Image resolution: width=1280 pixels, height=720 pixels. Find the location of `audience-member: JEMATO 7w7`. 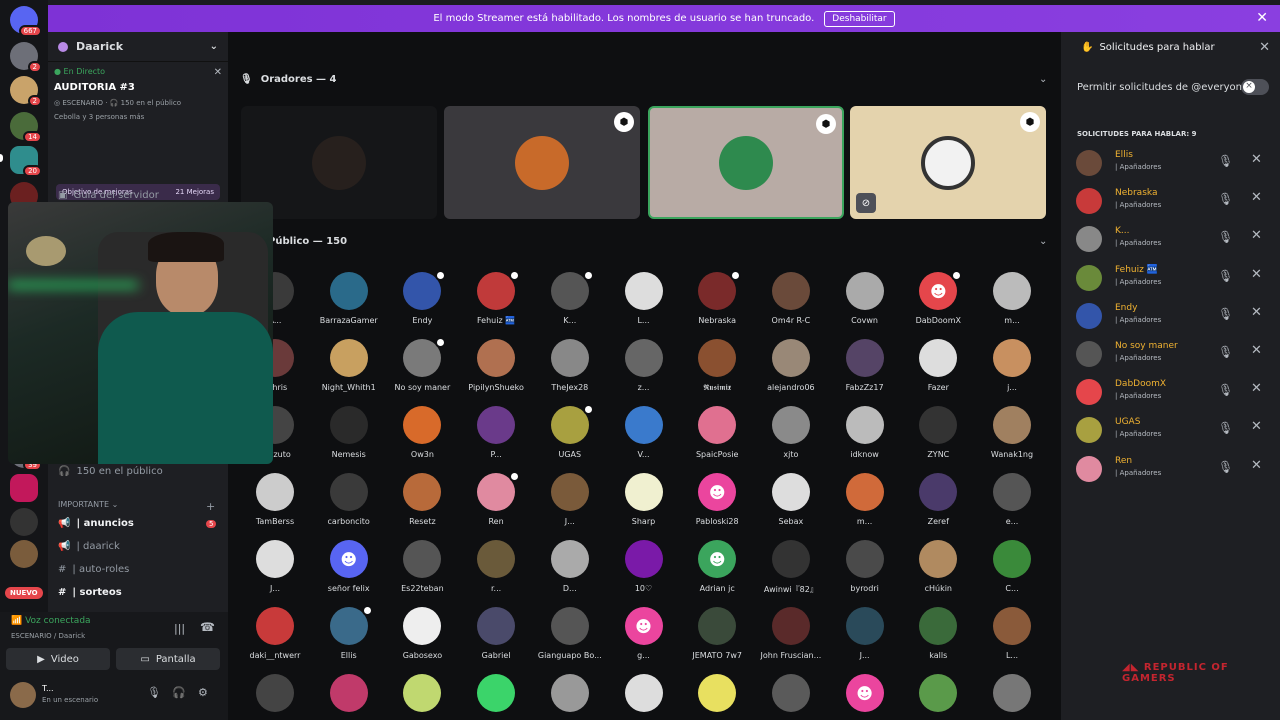

audience-member: JEMATO 7w7 is located at coordinates (717, 633).